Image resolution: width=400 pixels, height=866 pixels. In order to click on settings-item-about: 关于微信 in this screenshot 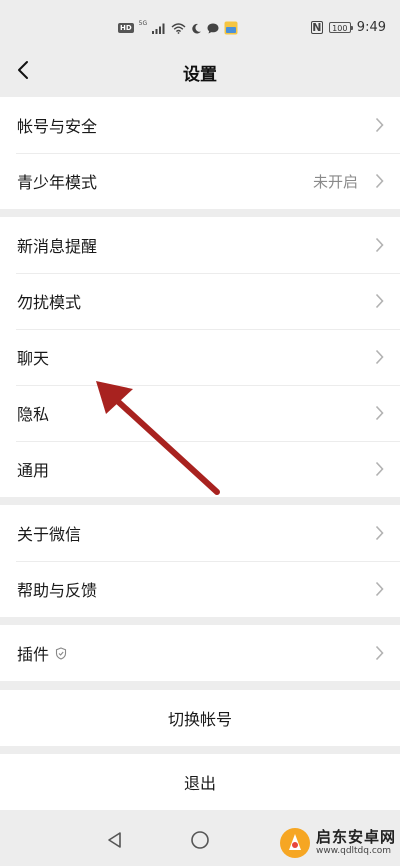, I will do `click(200, 533)`.